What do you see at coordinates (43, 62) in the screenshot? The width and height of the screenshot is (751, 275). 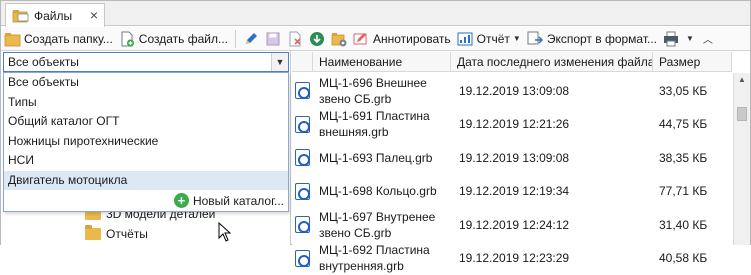 I see `combobox-selected-value: Все объекты` at bounding box center [43, 62].